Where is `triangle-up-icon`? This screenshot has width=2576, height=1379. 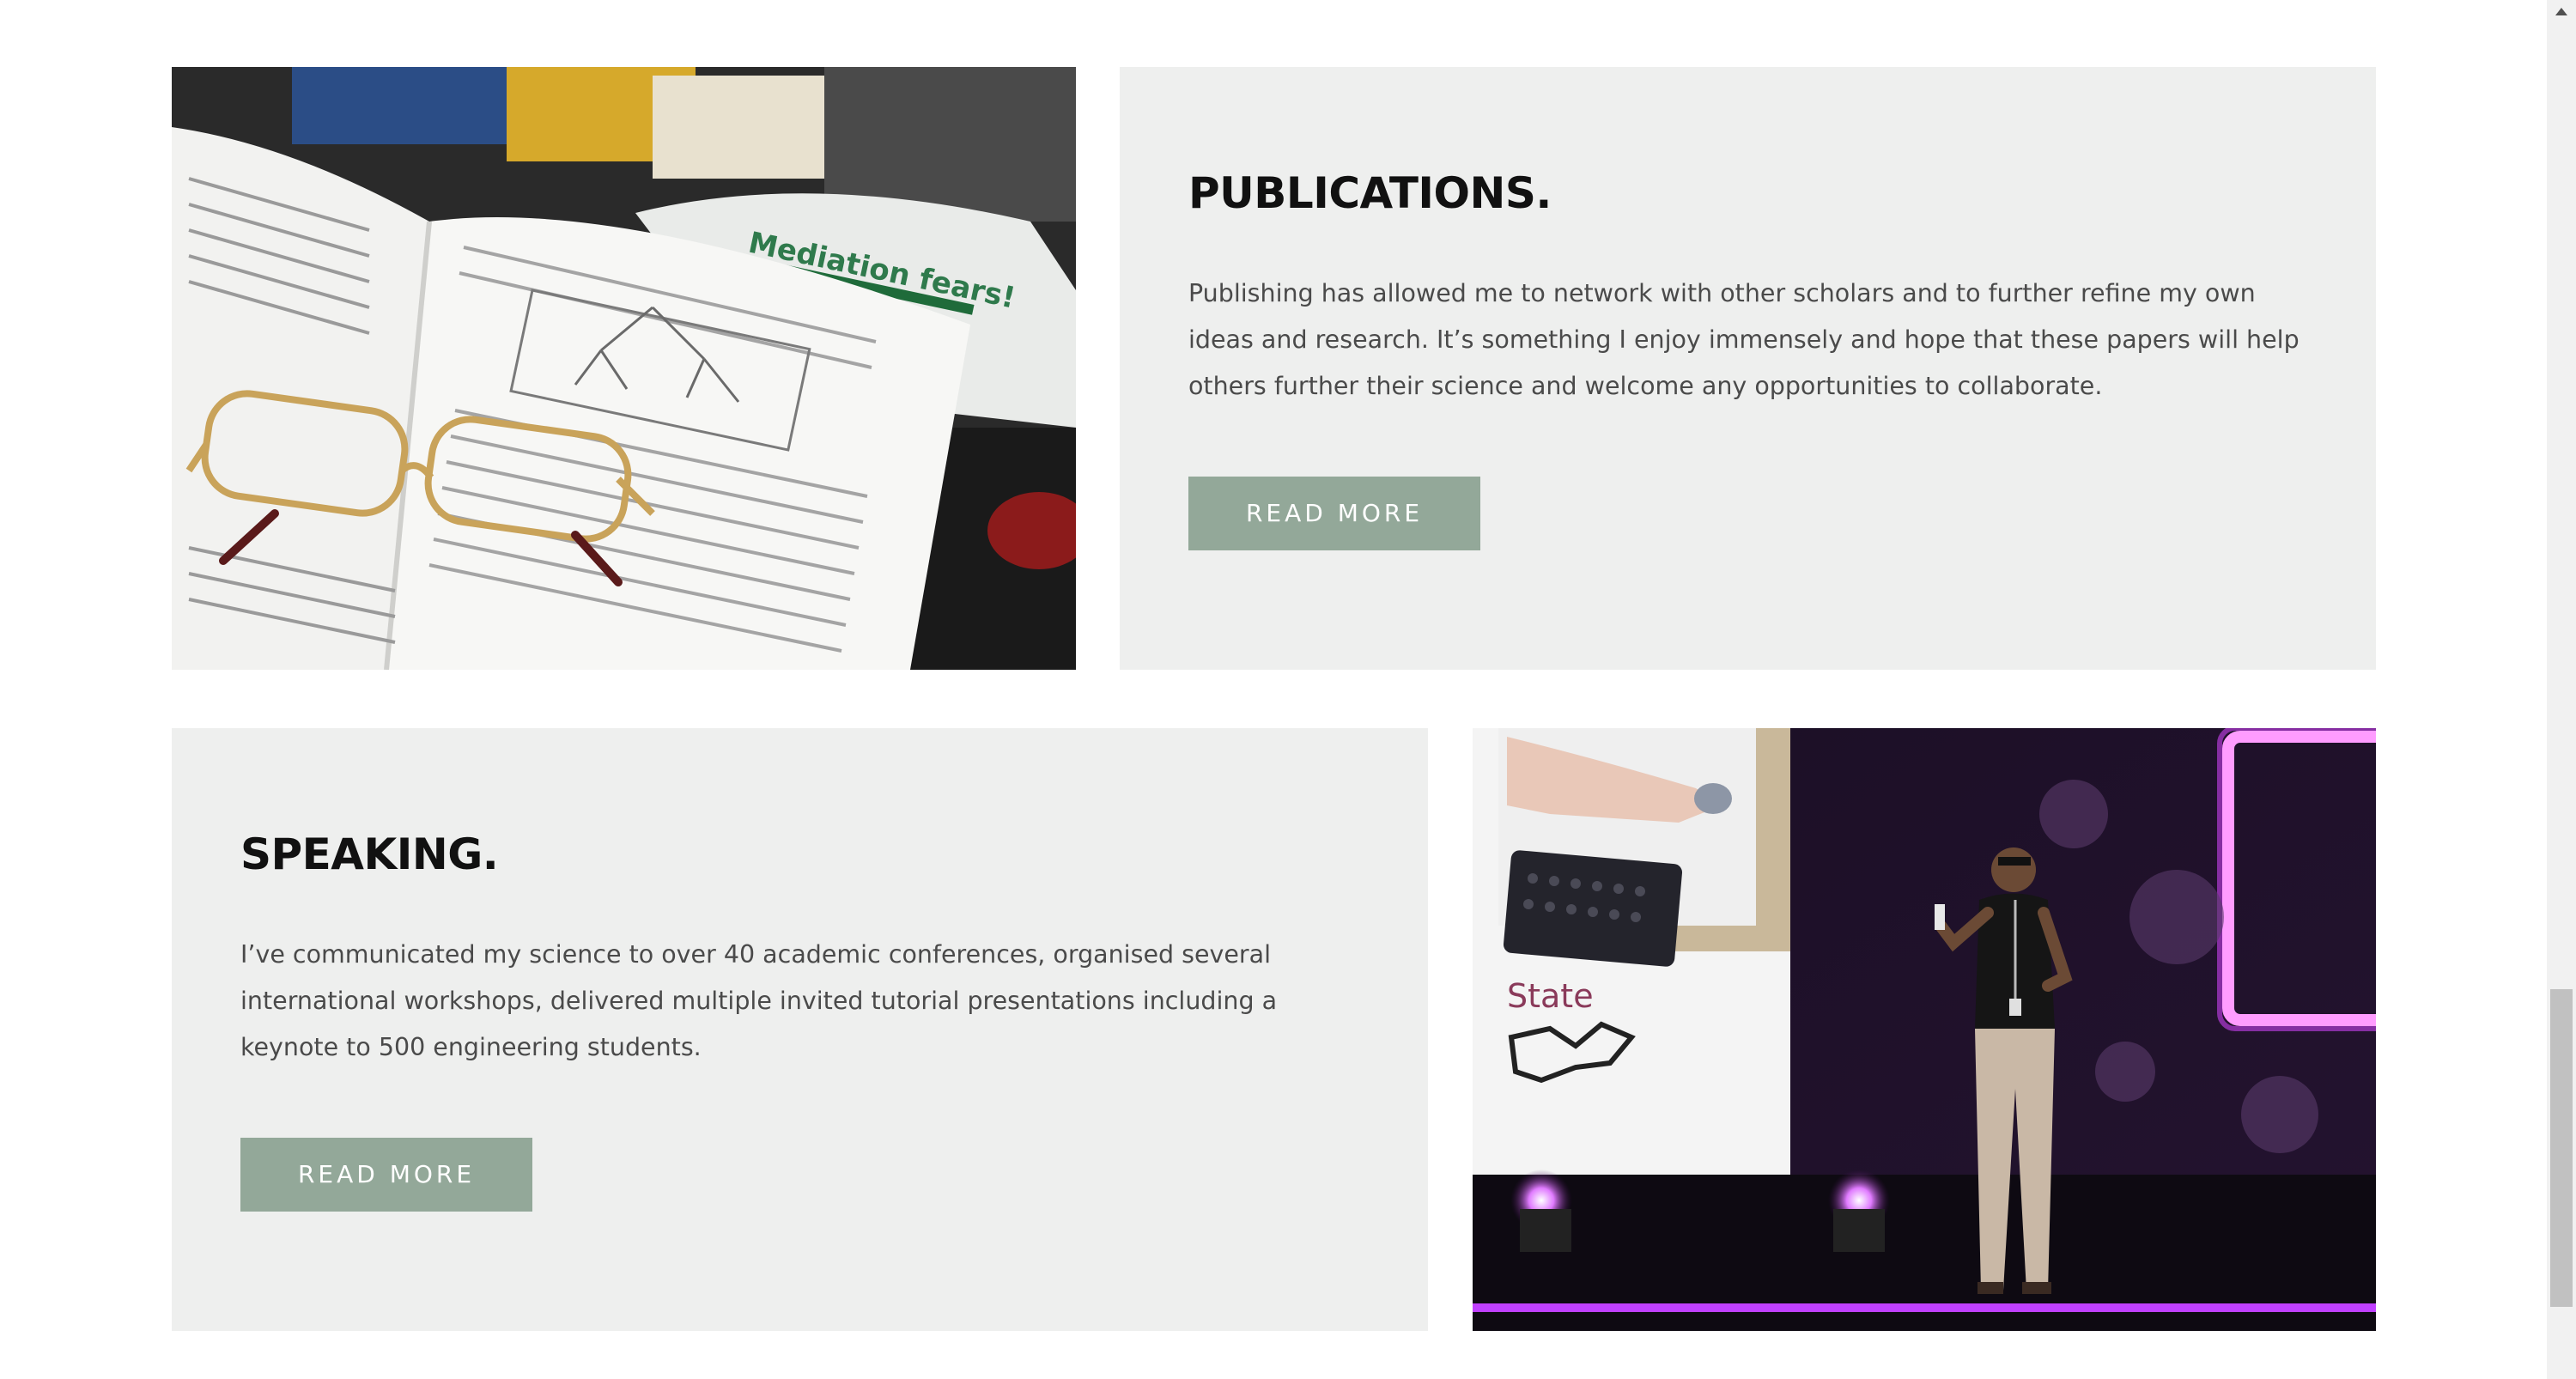
triangle-up-icon is located at coordinates (2561, 11).